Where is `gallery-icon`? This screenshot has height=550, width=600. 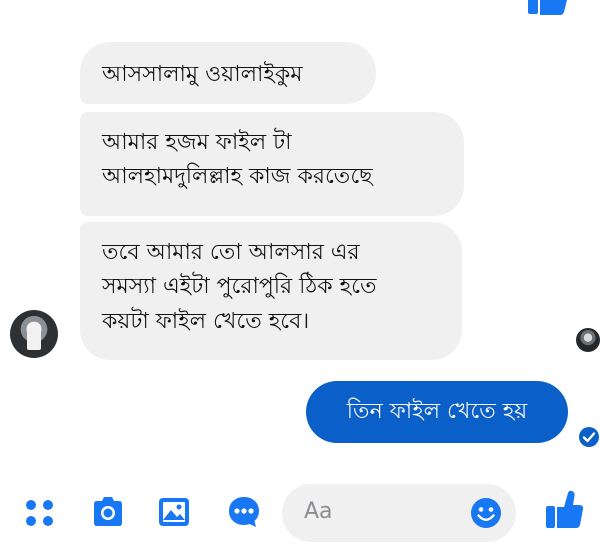
gallery-icon is located at coordinates (174, 512).